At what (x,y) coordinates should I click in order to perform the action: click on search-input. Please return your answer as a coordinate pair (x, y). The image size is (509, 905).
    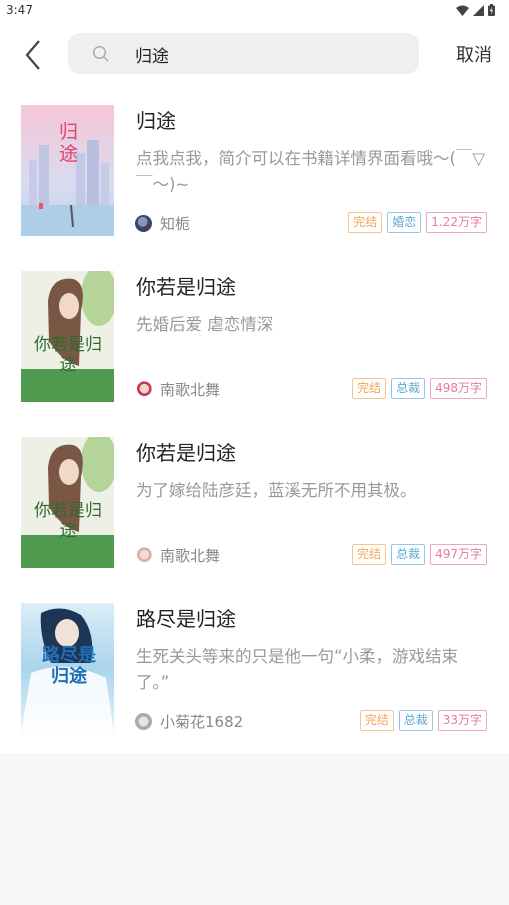
    Looking at the image, I should click on (270, 54).